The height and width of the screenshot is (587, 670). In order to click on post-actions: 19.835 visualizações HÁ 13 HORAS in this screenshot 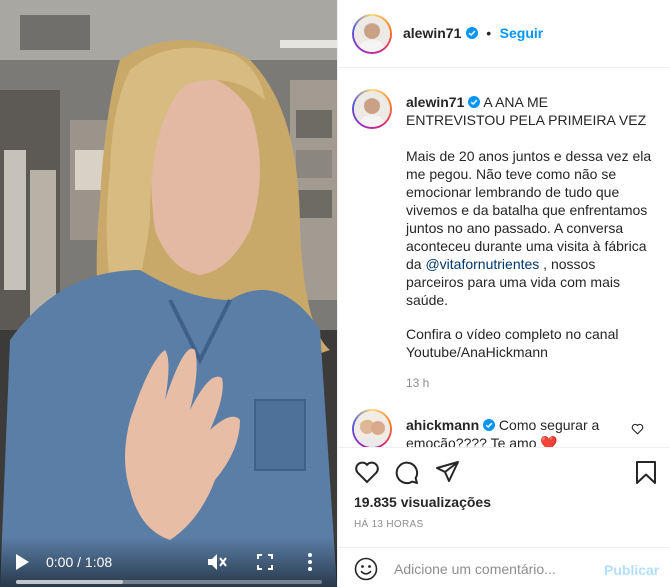, I will do `click(504, 497)`.